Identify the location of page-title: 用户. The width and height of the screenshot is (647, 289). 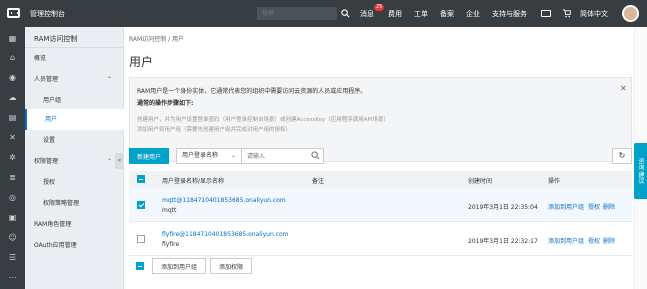
(141, 62).